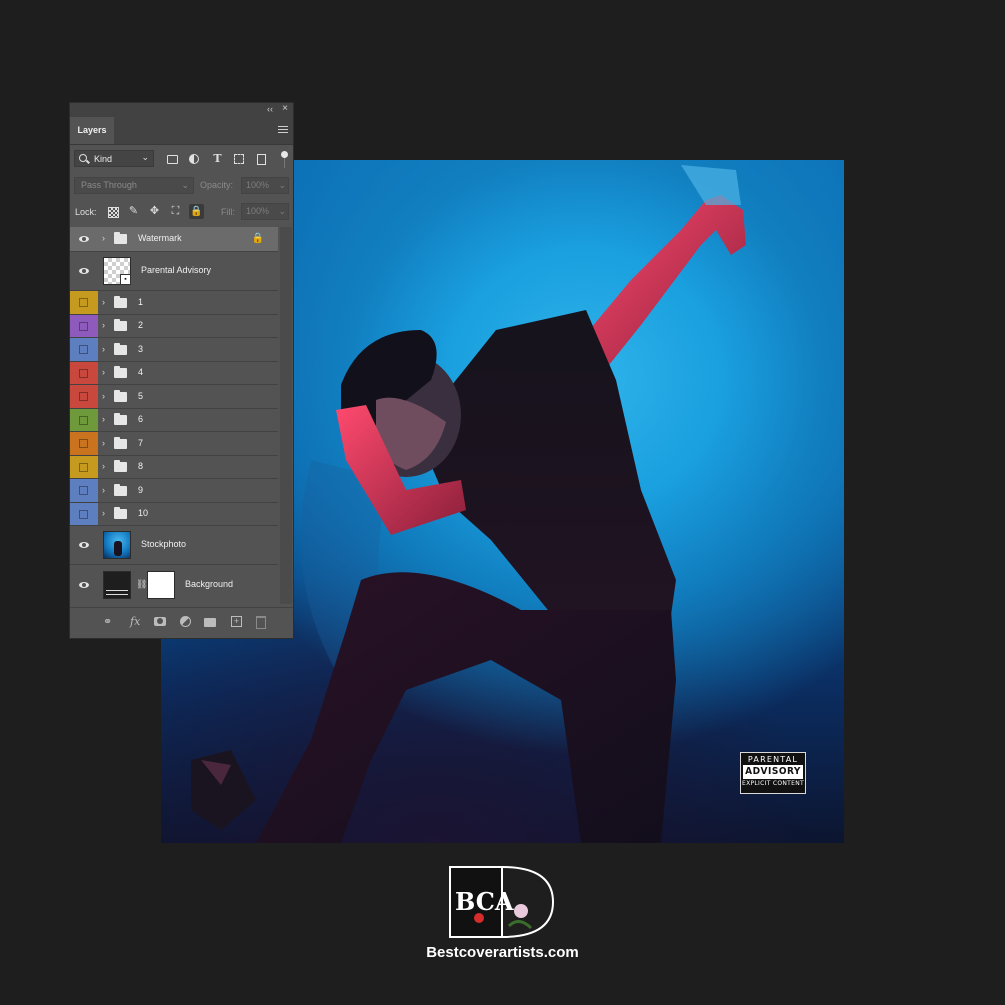 The width and height of the screenshot is (1005, 1005). Describe the element at coordinates (174, 239) in the screenshot. I see `layer-row-watermark: › Watermark 🔒` at that location.